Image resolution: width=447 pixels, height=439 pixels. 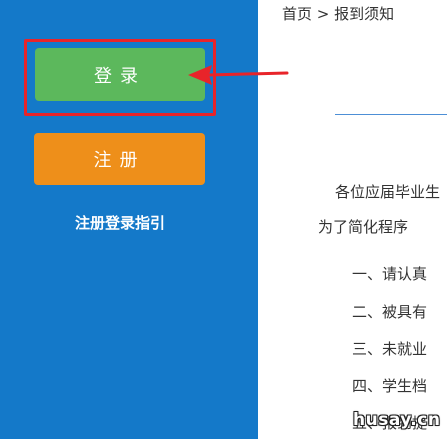 I want to click on content-line: 为了简化程序, so click(x=363, y=227).